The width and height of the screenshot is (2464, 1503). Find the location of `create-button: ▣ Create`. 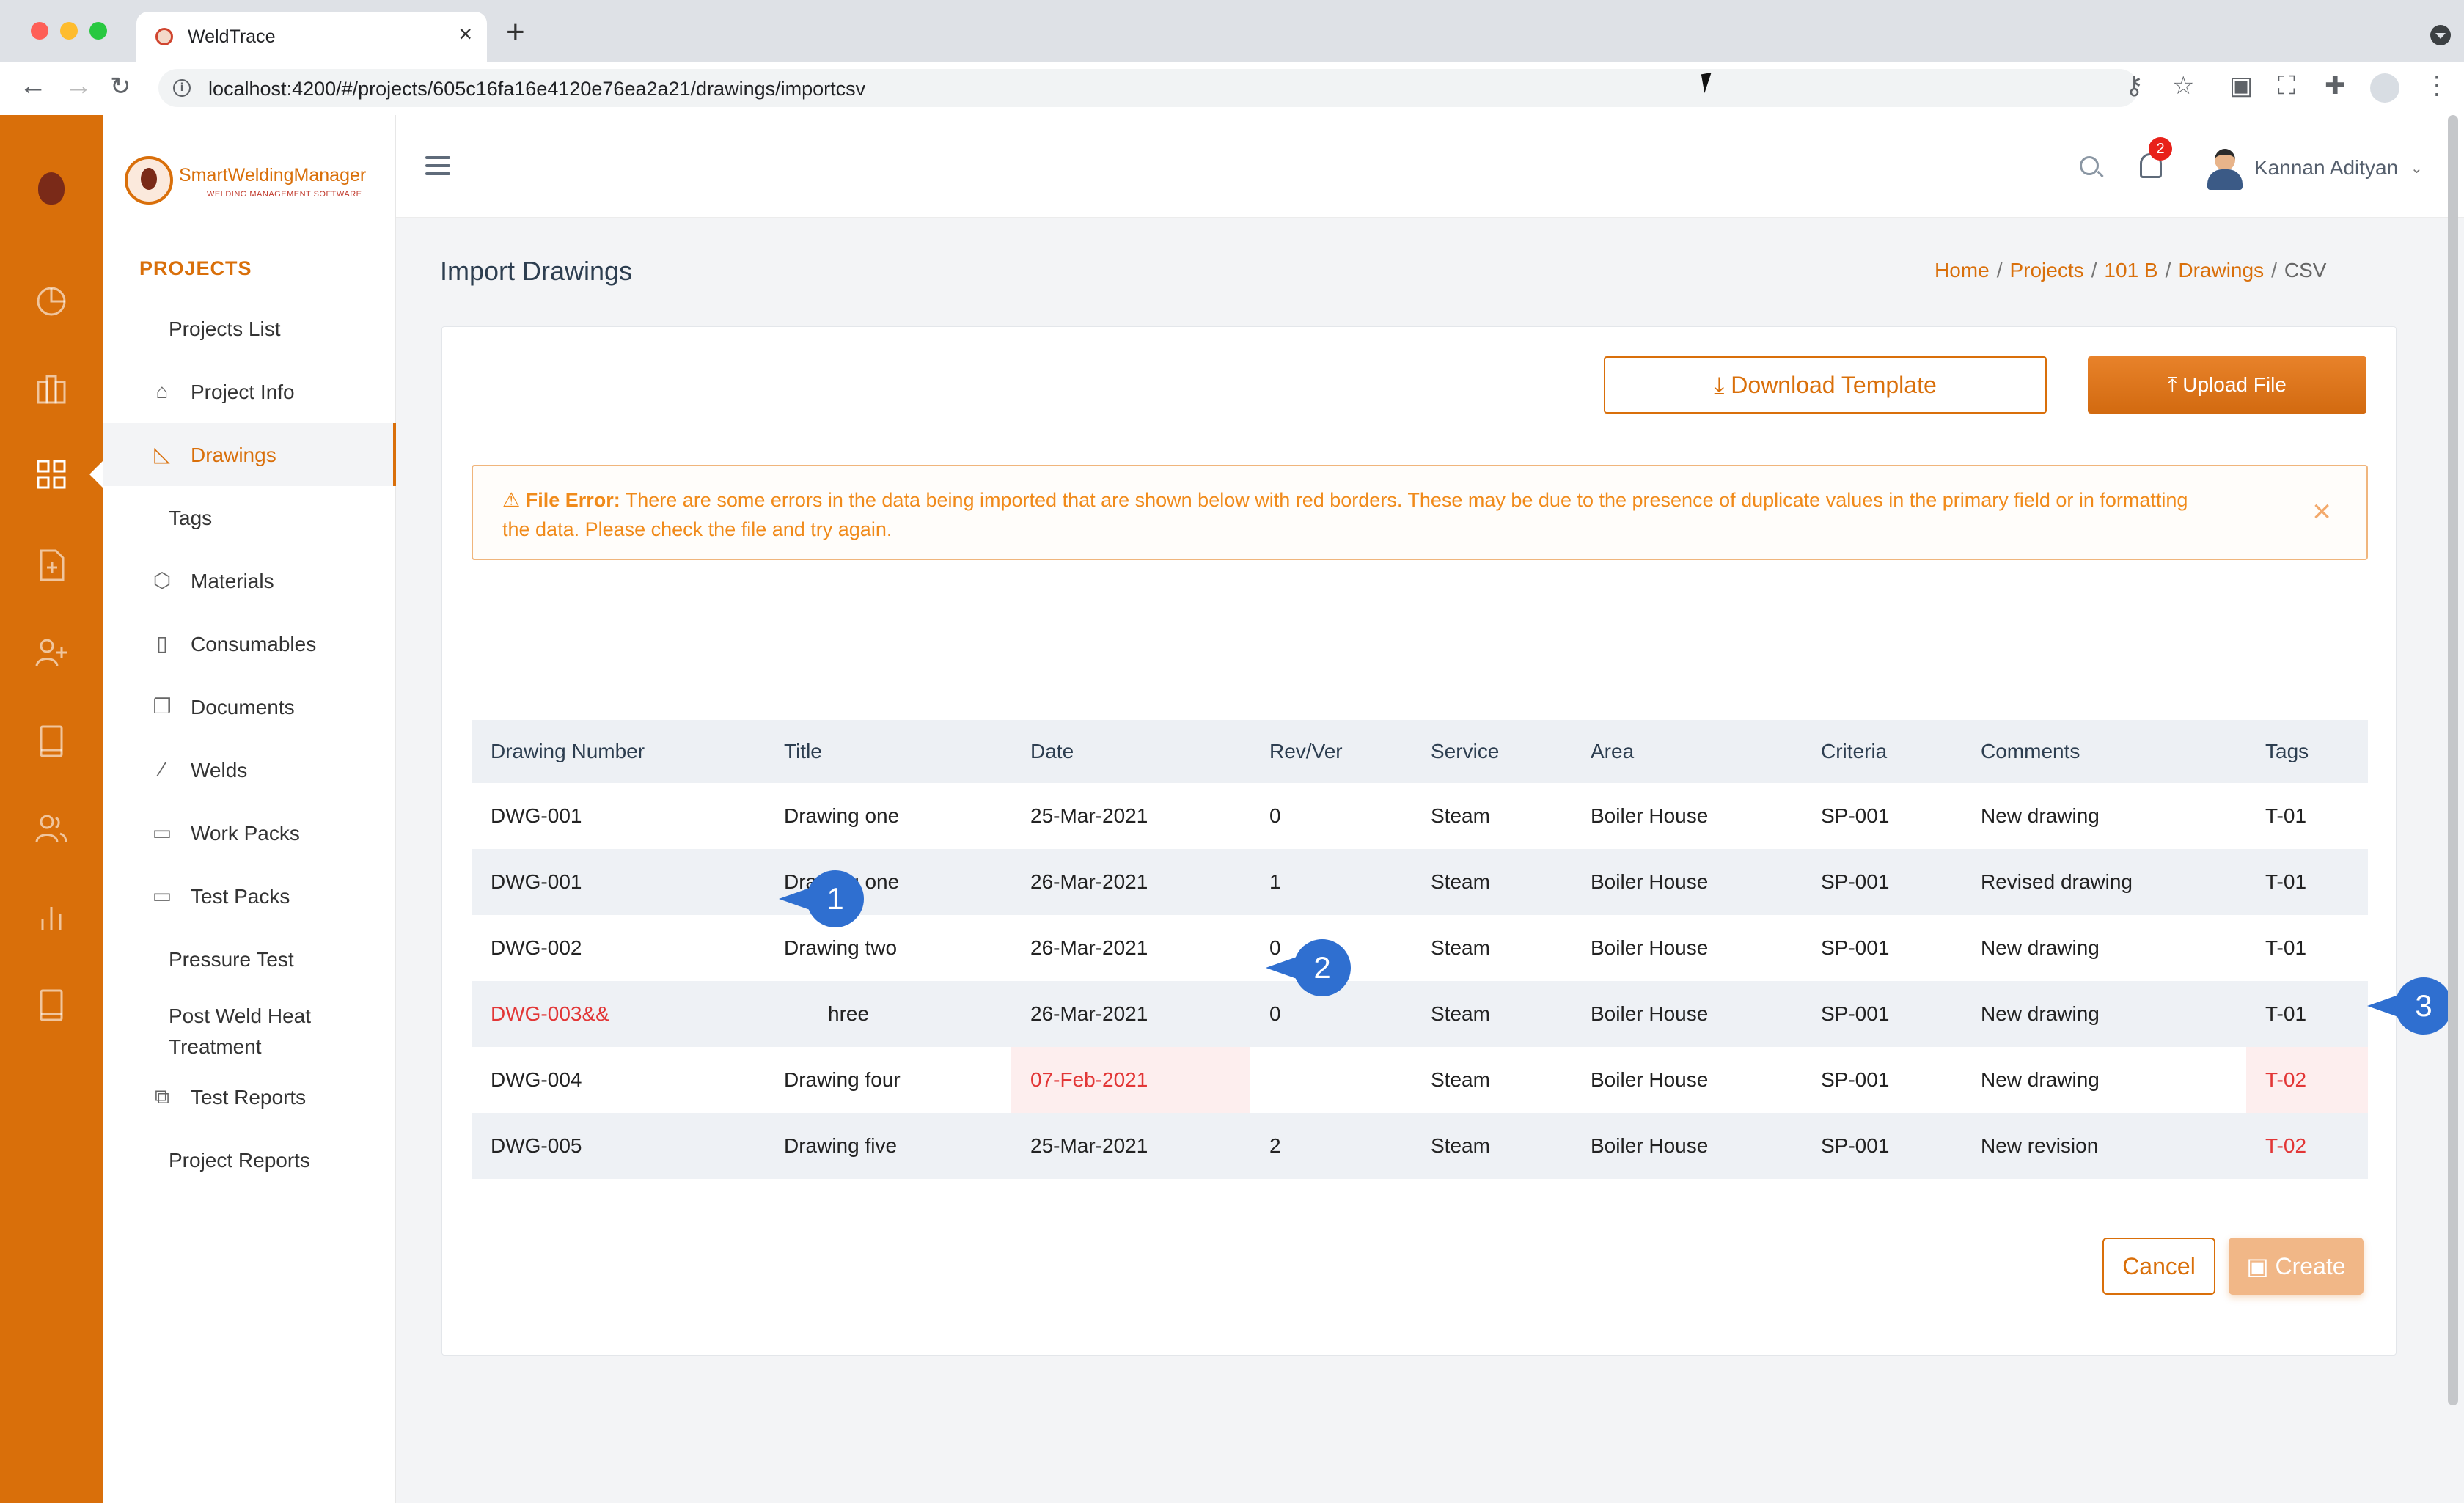

create-button: ▣ Create is located at coordinates (2296, 1266).